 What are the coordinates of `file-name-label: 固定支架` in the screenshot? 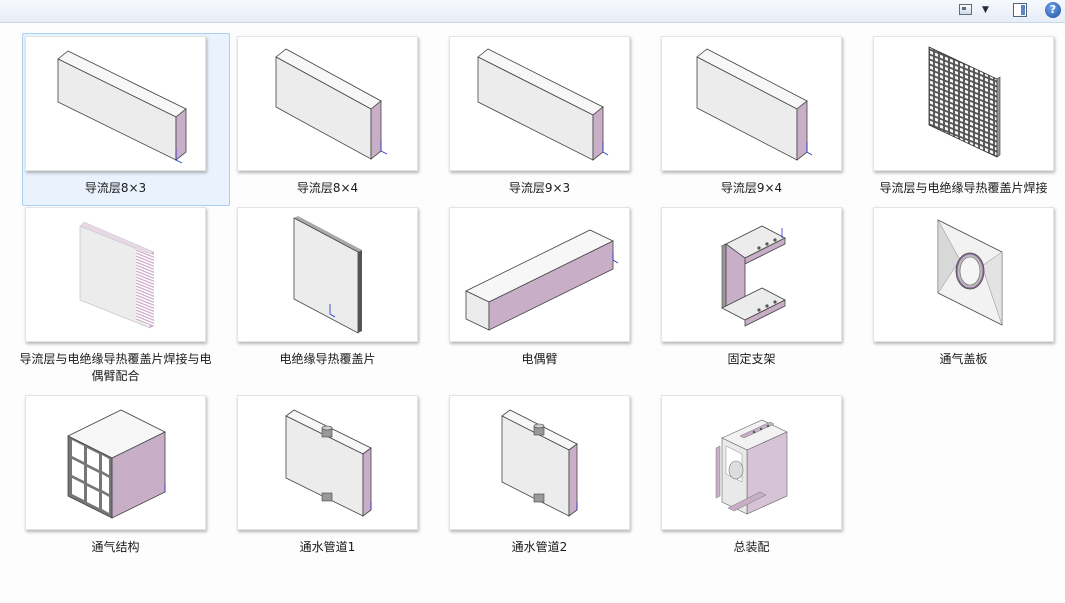 It's located at (751, 359).